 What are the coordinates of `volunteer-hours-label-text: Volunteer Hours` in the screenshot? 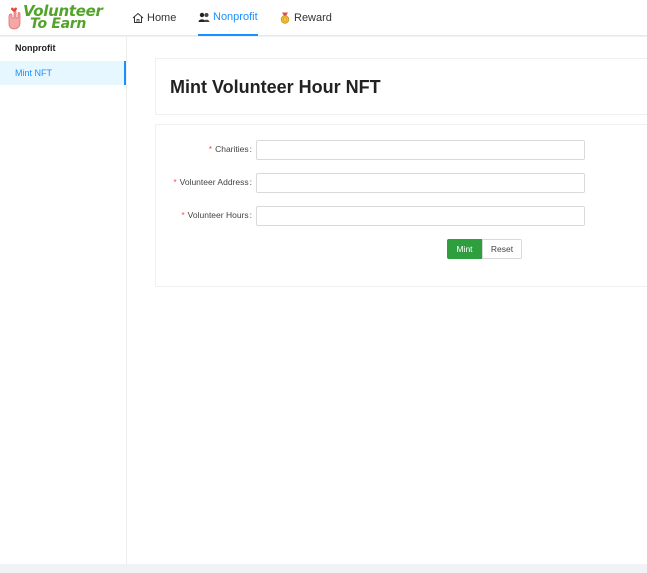 It's located at (218, 215).